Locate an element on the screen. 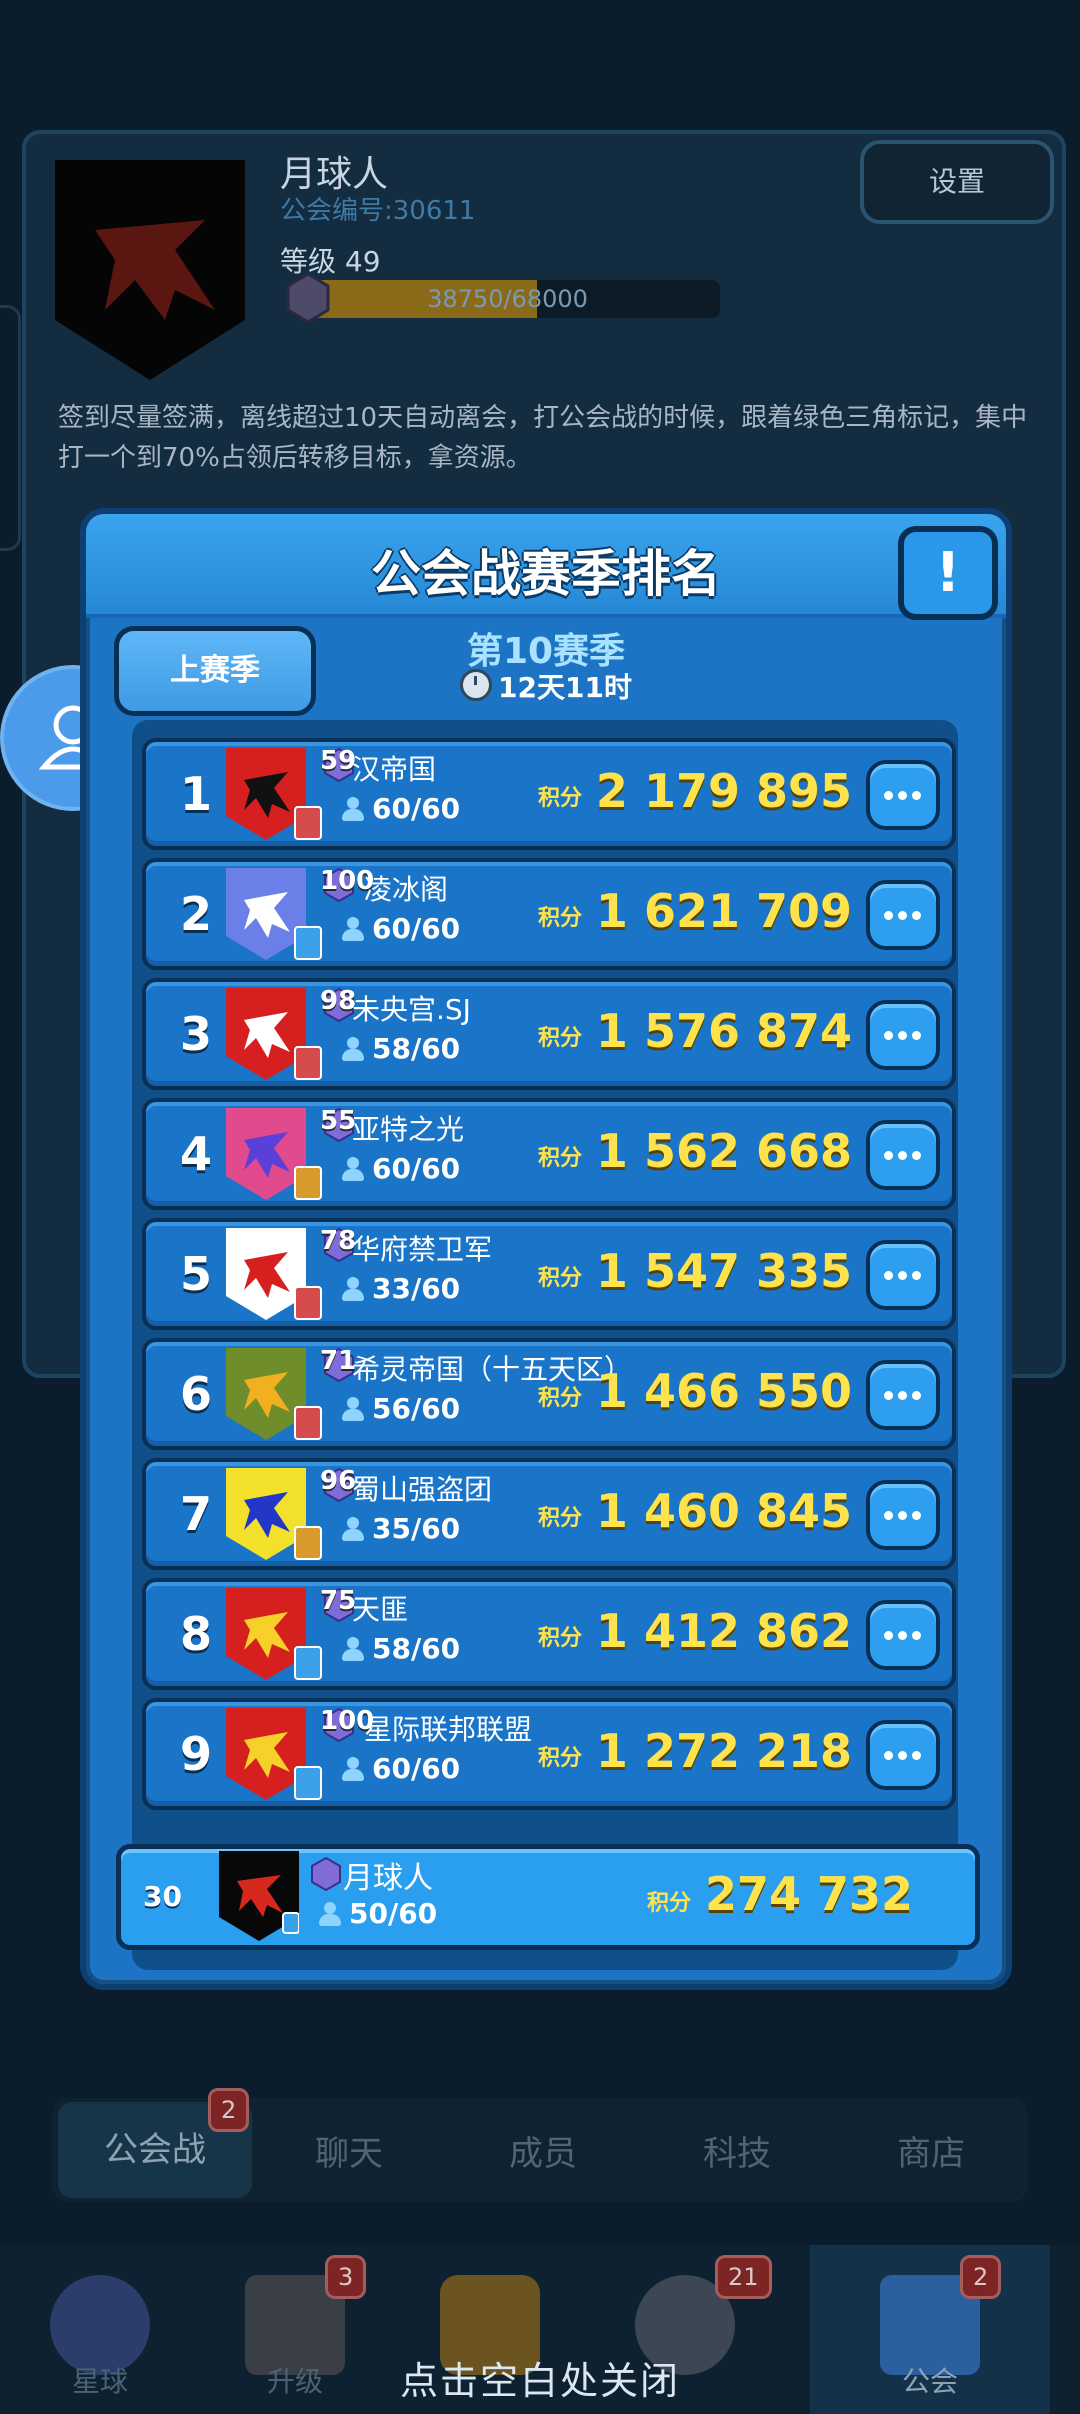  ranking-row: 6 71 希灵帝国（十五天区） 56/60 积分 1 466 550 is located at coordinates (549, 1394).